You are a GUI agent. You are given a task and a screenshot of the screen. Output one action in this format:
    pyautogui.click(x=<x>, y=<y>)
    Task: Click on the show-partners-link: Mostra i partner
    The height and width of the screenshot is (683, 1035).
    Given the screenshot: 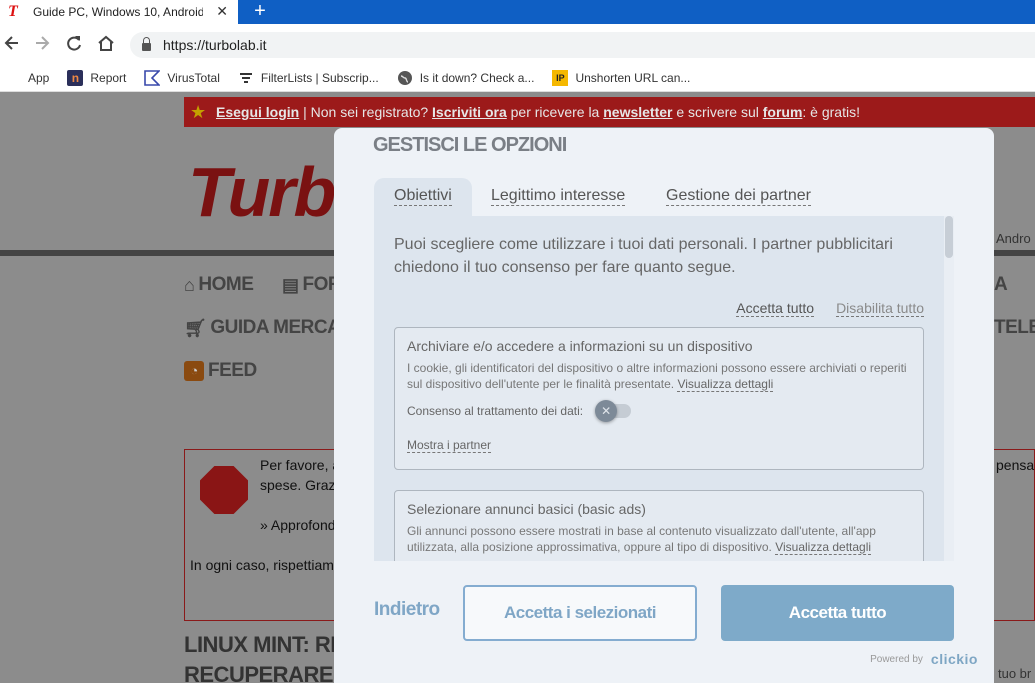 What is the action you would take?
    pyautogui.click(x=449, y=445)
    